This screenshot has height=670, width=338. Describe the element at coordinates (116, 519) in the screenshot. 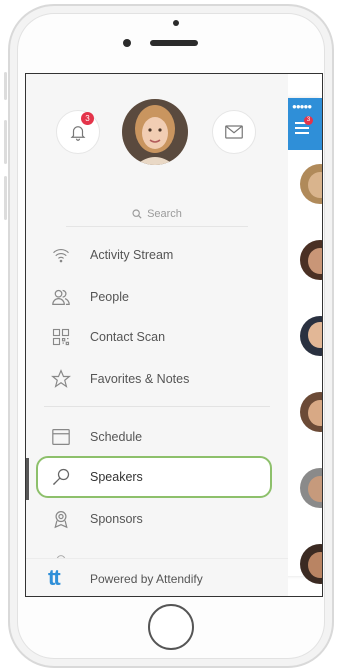

I see `menu-item-label: Sponsors` at that location.